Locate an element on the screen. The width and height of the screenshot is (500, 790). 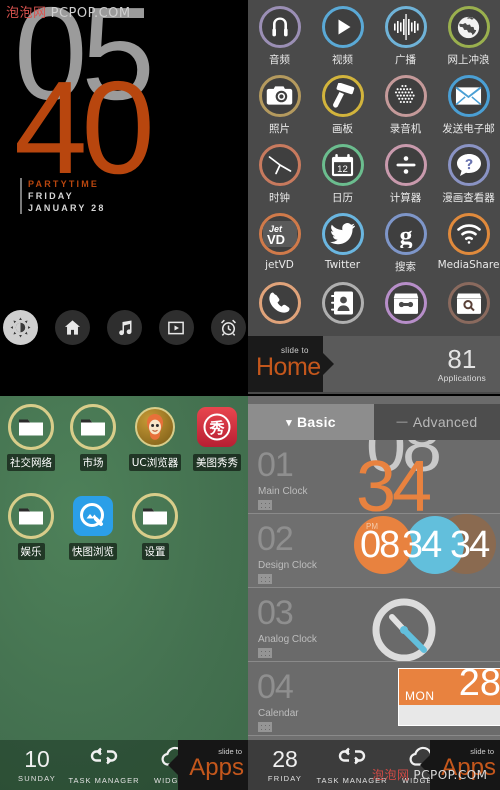
app-美图秀秀: 秀美图秀秀 is located at coordinates (217, 437).